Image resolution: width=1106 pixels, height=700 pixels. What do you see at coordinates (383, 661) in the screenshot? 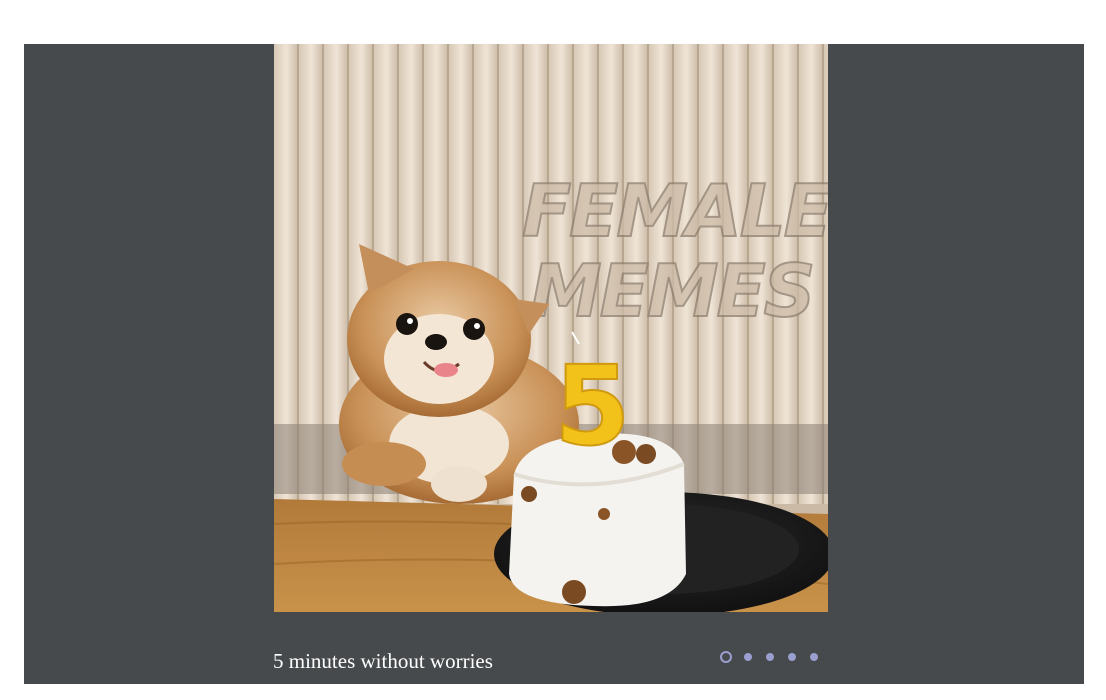
I see `slide-caption: 5 minutes without worries` at bounding box center [383, 661].